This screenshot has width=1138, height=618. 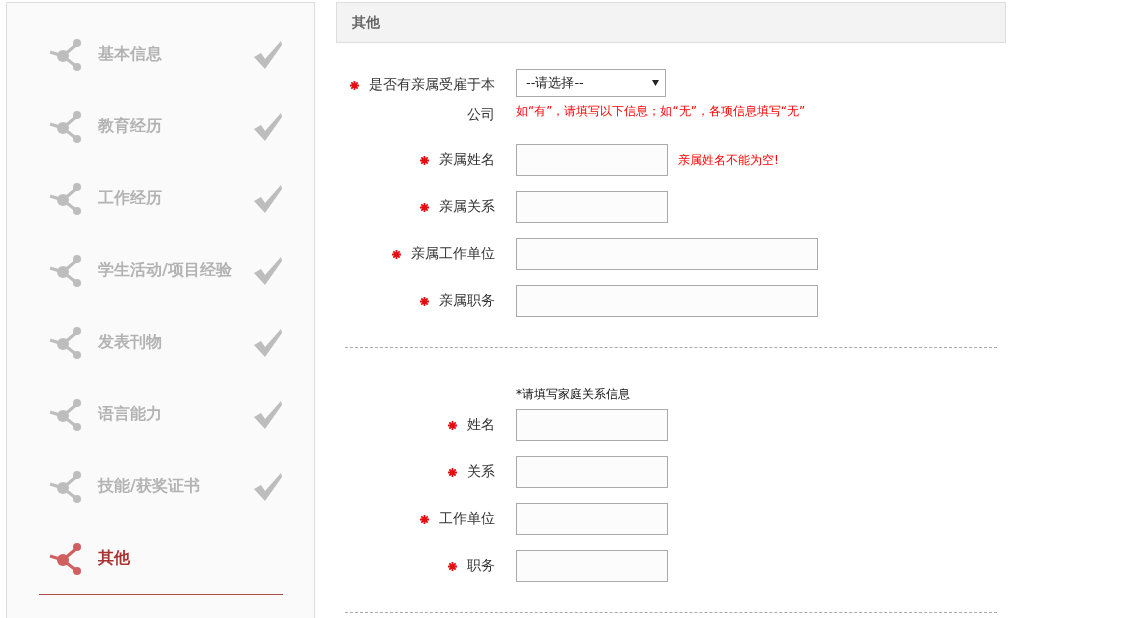 What do you see at coordinates (161, 343) in the screenshot?
I see `sidebar-item: 发表刊物` at bounding box center [161, 343].